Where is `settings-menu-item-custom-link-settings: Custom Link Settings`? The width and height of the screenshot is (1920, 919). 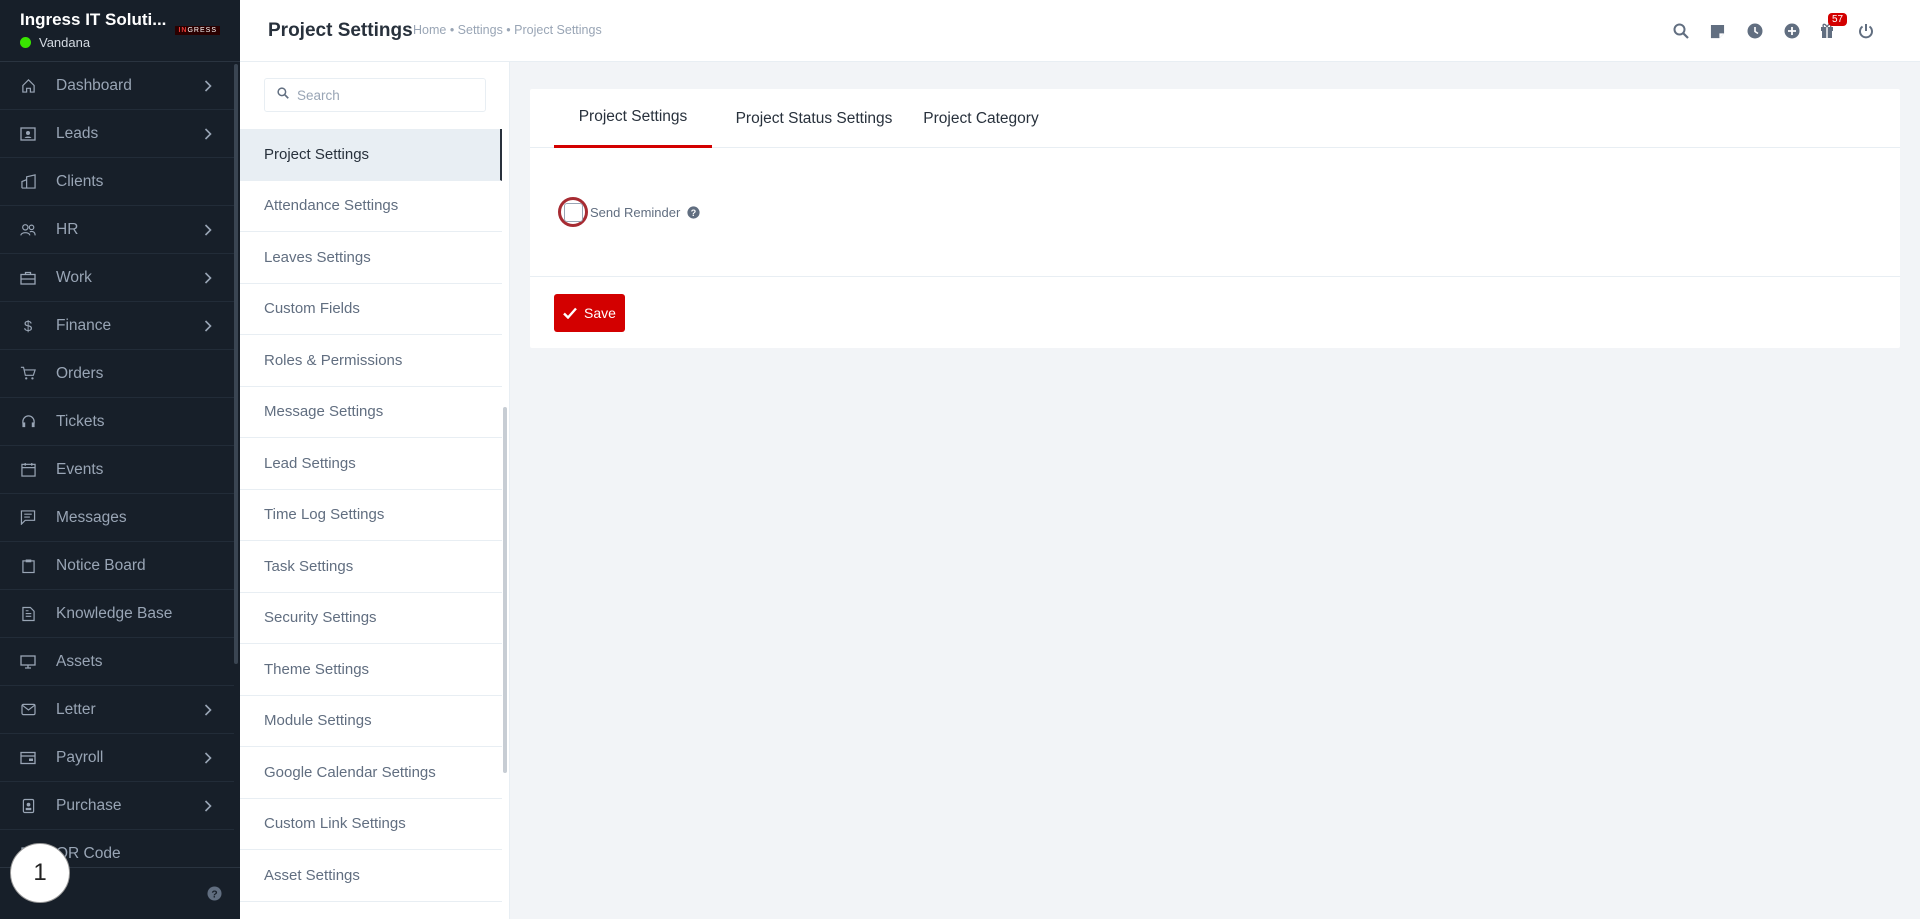
settings-menu-item-custom-link-settings: Custom Link Settings is located at coordinates (371, 824).